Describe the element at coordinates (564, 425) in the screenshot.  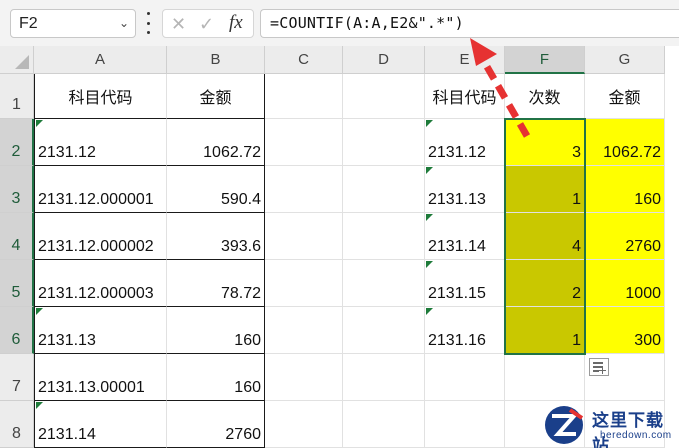
I see `heredown-logo-icon` at that location.